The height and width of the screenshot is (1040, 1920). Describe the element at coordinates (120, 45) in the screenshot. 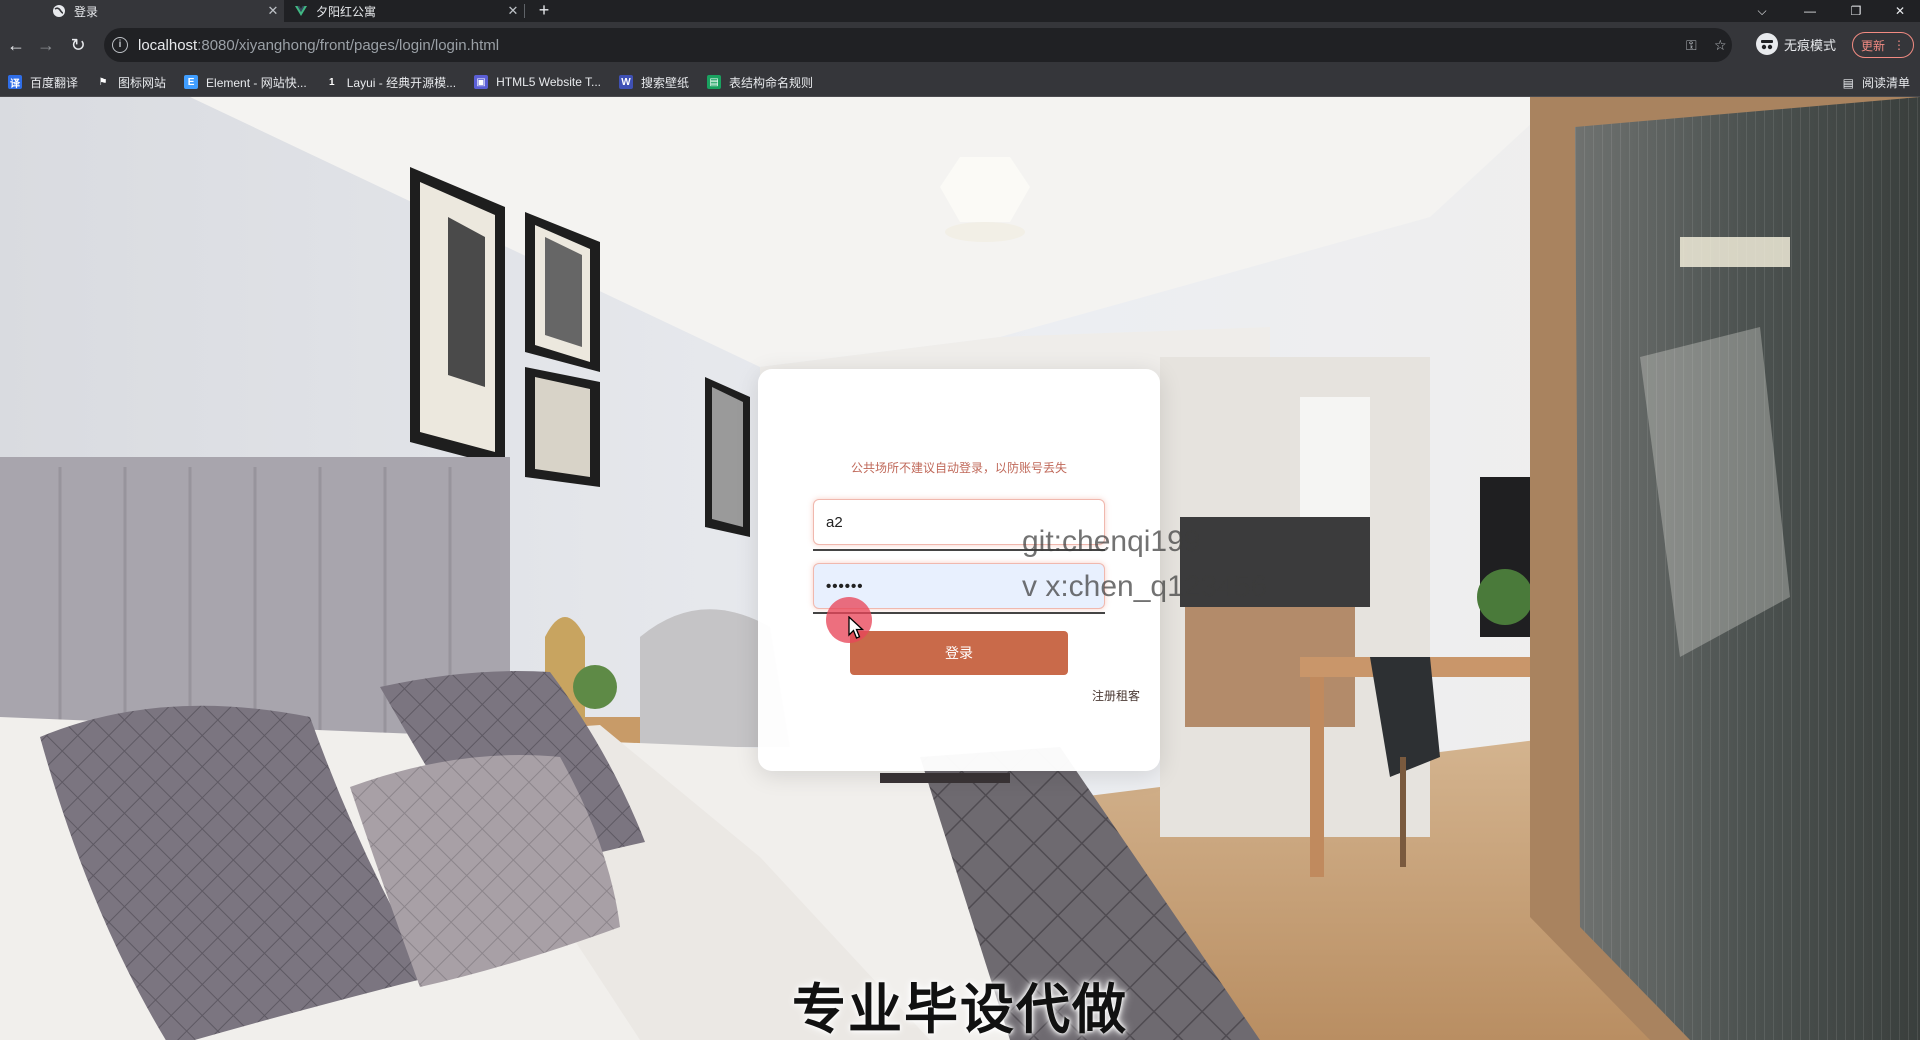

I see `site-info-icon: i` at that location.